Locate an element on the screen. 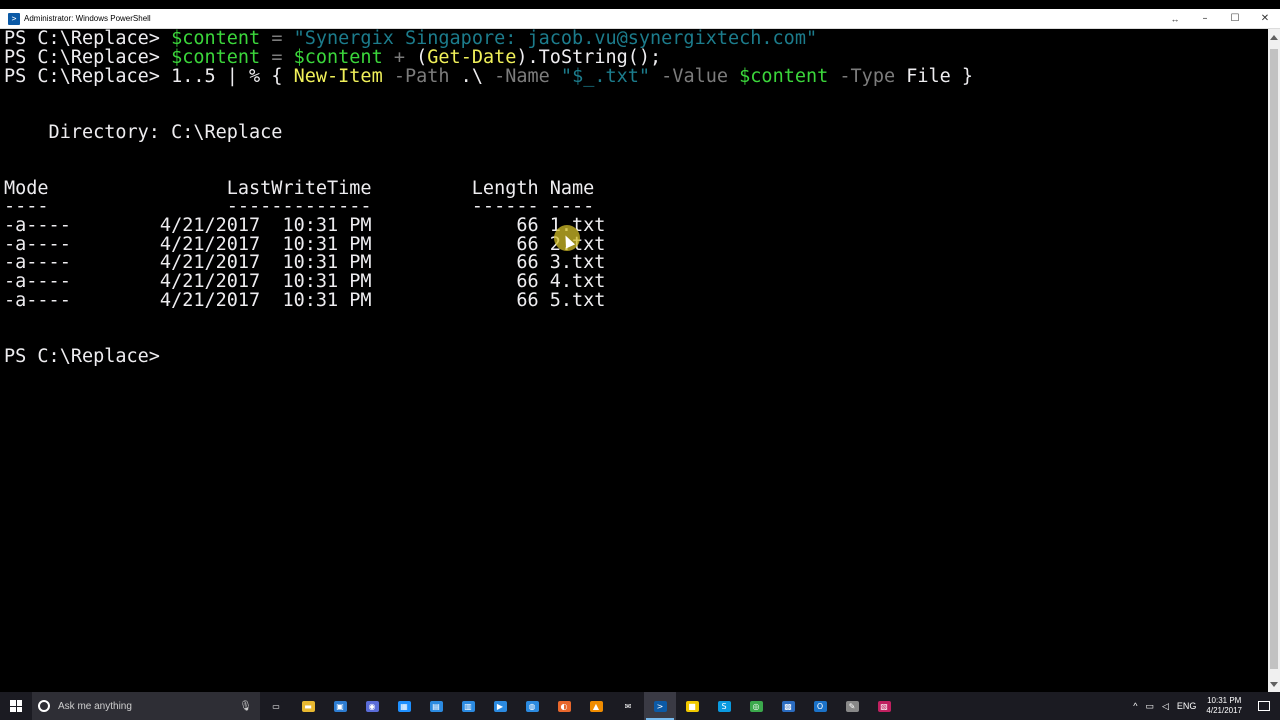 The image size is (1280, 720). calculator-icon: ▦ is located at coordinates (404, 706).